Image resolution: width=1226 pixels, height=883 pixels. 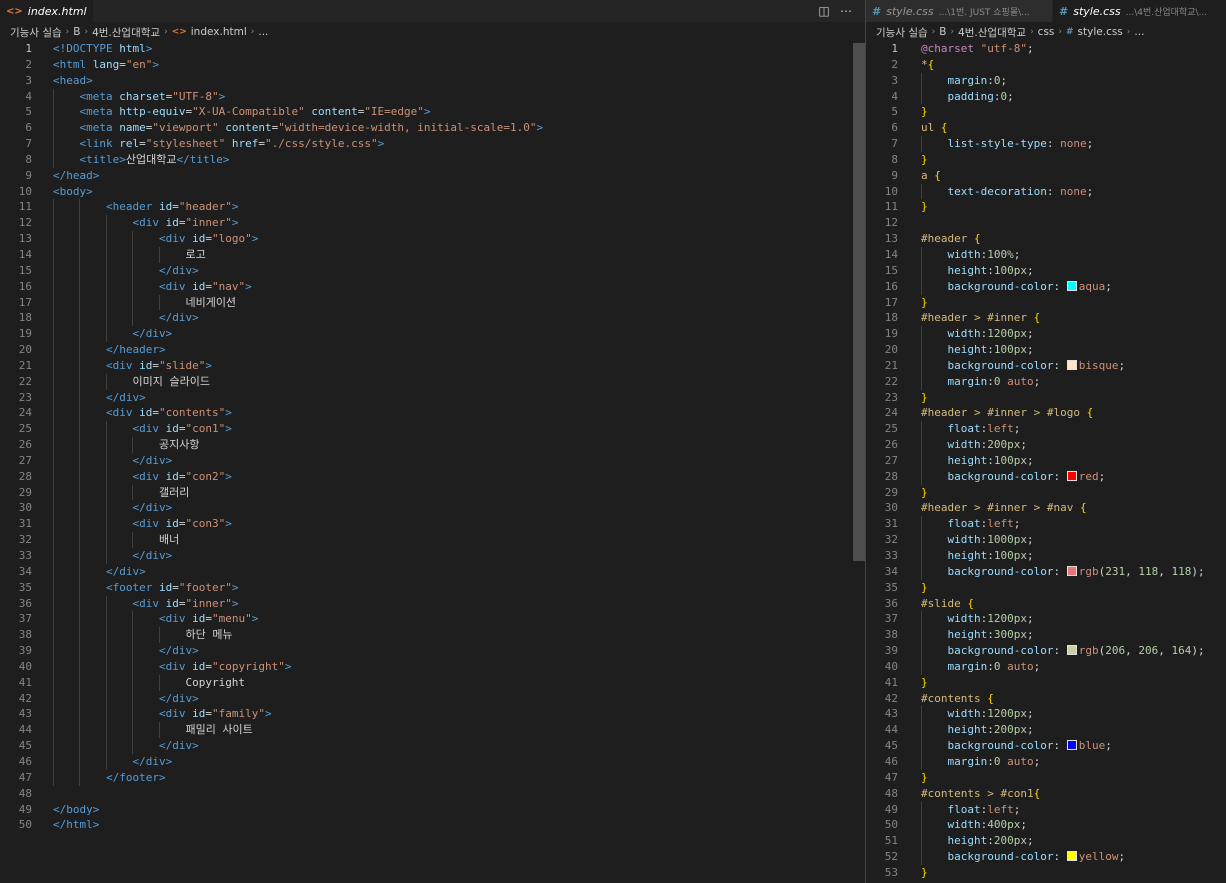 What do you see at coordinates (1046, 683) in the screenshot?
I see `code-line: 41}` at bounding box center [1046, 683].